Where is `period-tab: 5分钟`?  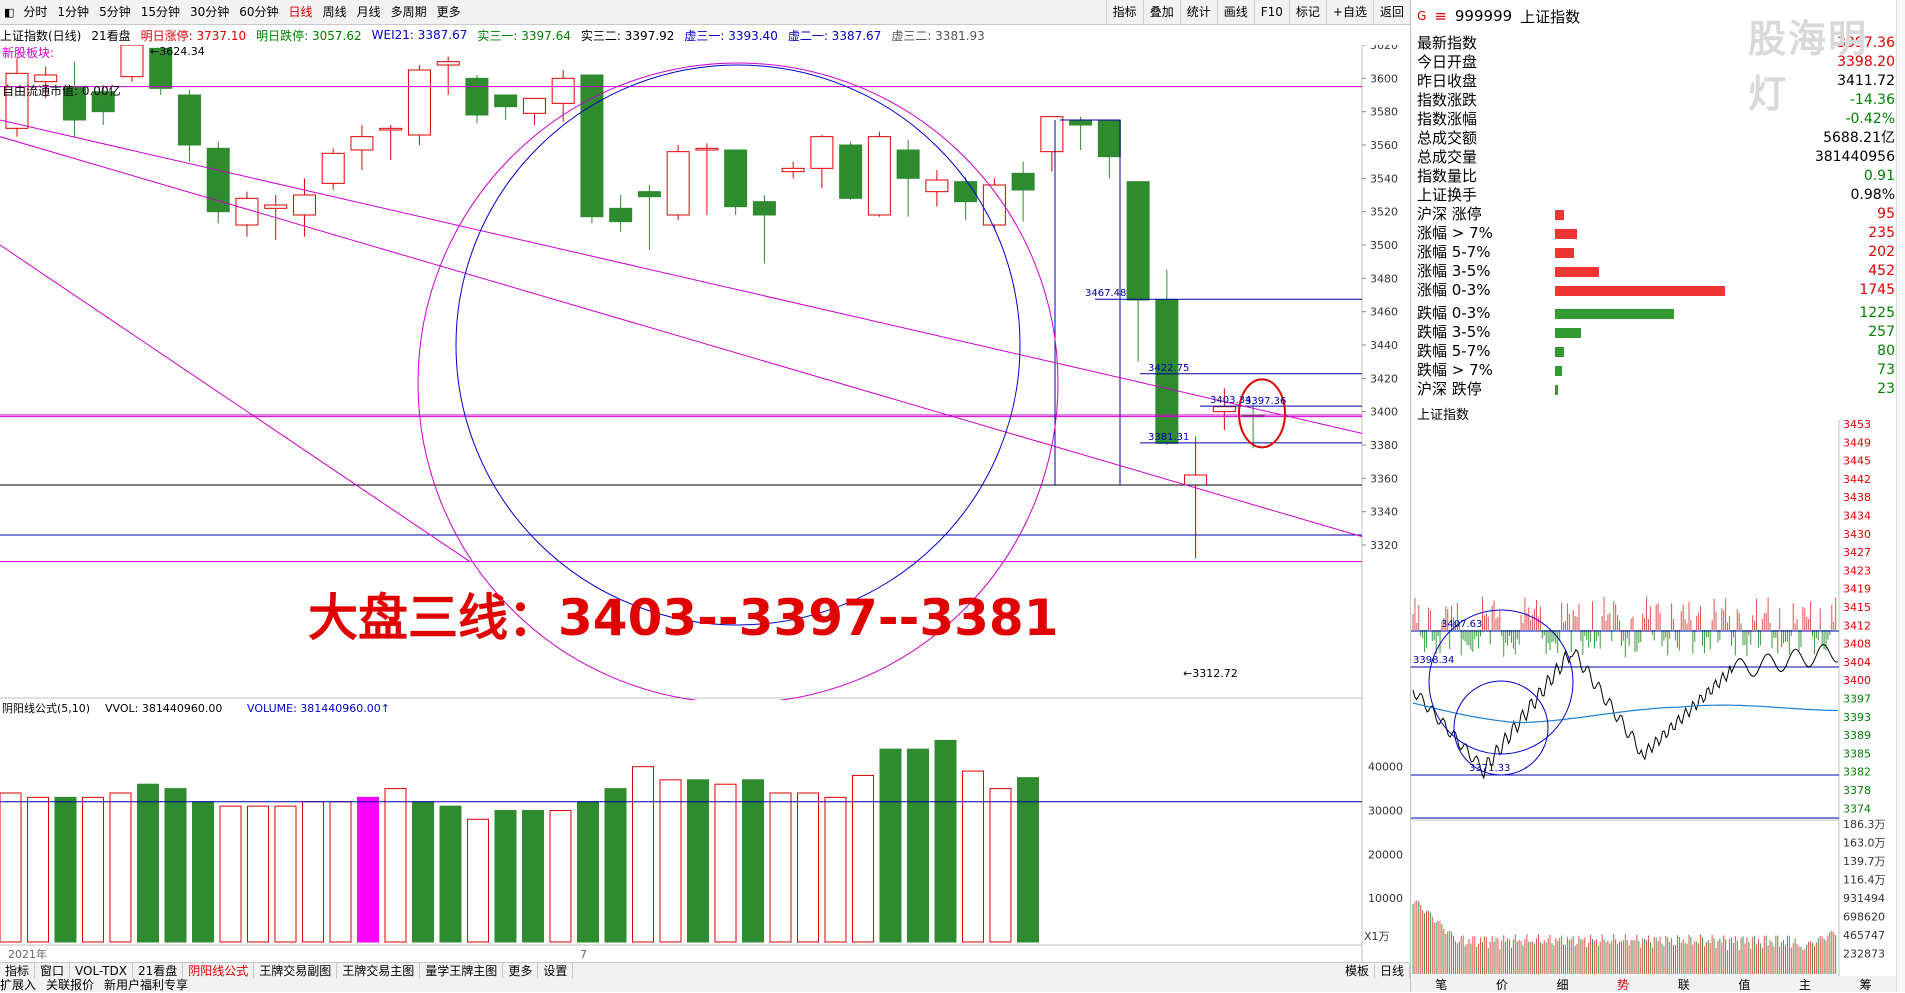
period-tab: 5分钟 is located at coordinates (115, 12).